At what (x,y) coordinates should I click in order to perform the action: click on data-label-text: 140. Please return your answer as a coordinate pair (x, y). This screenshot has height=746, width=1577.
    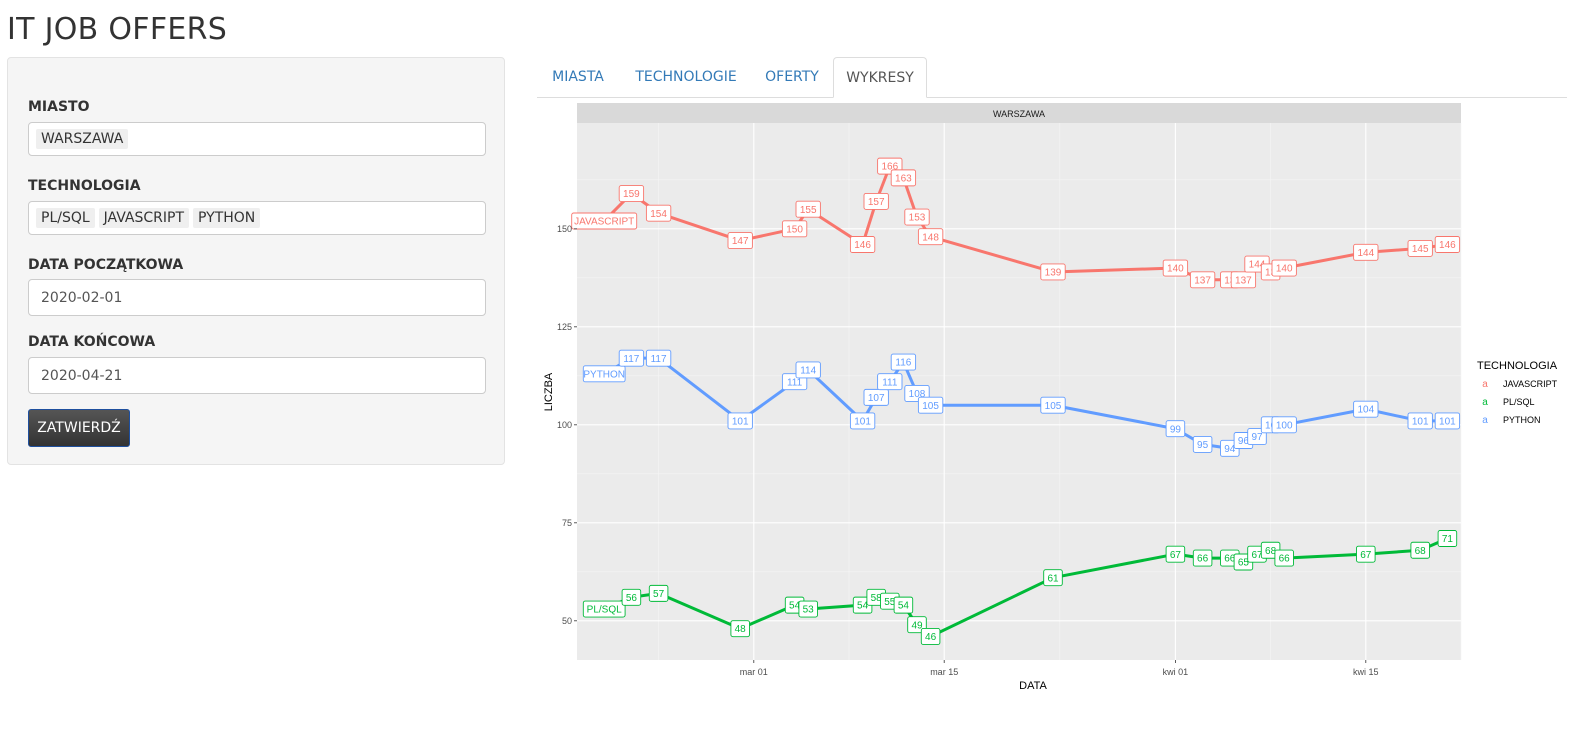
    Looking at the image, I should click on (1284, 269).